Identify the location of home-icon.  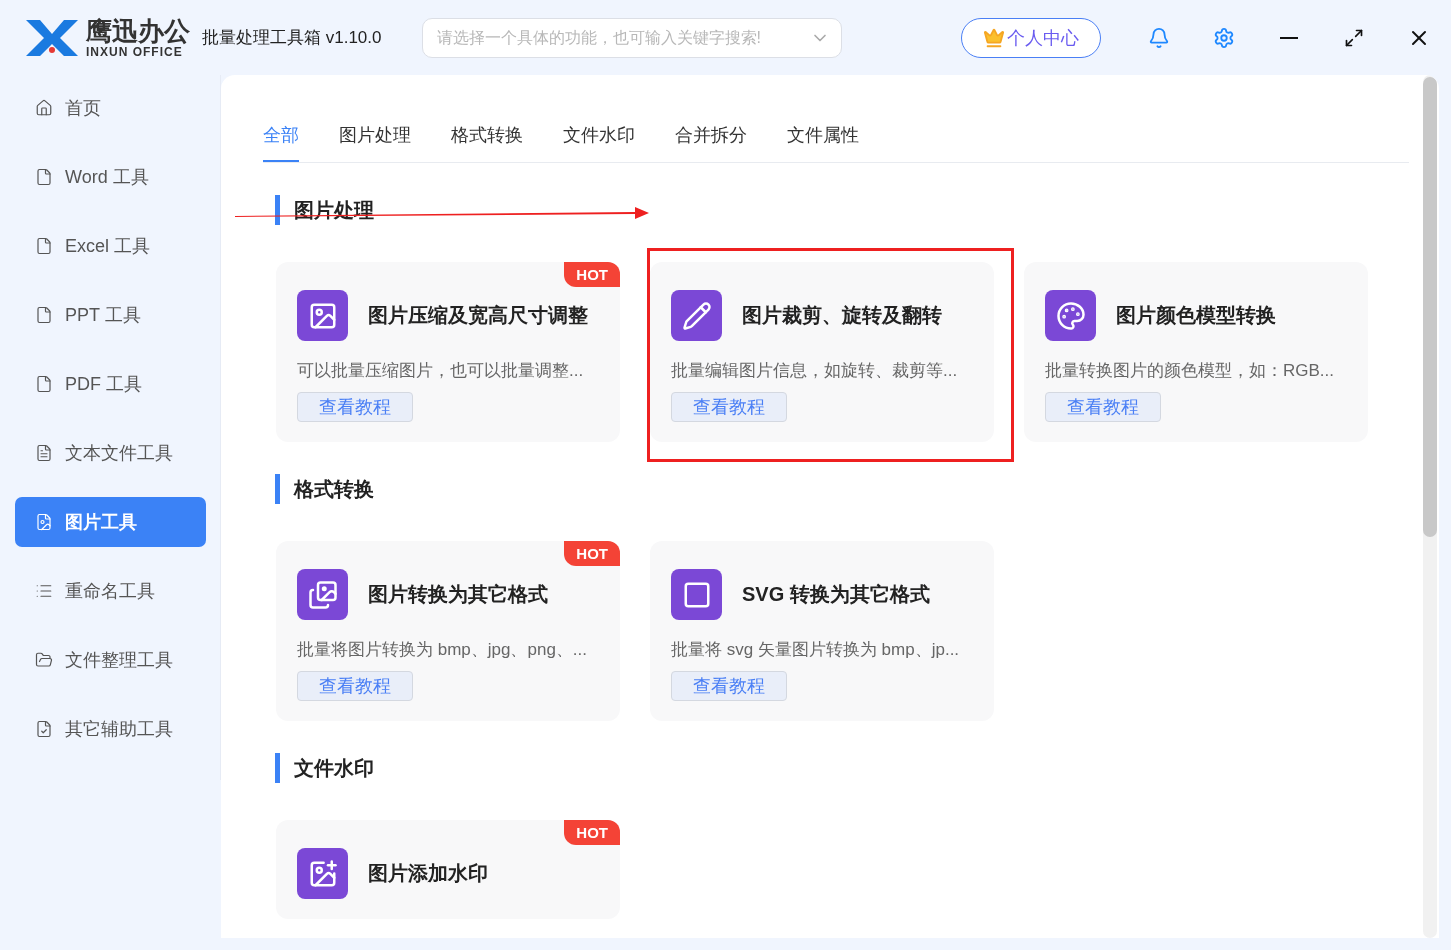
(44, 108).